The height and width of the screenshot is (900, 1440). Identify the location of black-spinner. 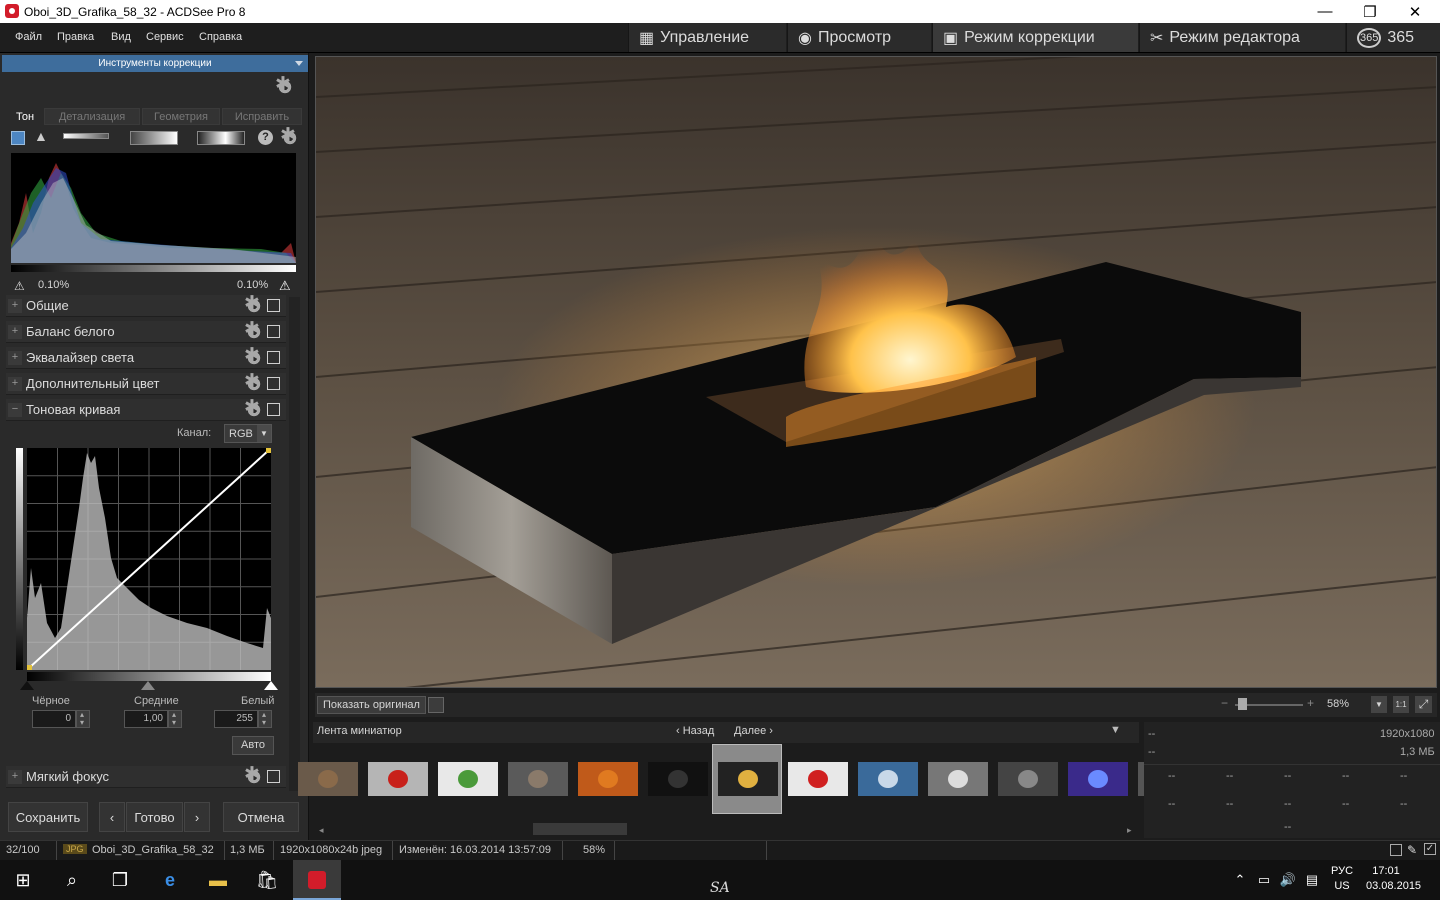
(83, 719).